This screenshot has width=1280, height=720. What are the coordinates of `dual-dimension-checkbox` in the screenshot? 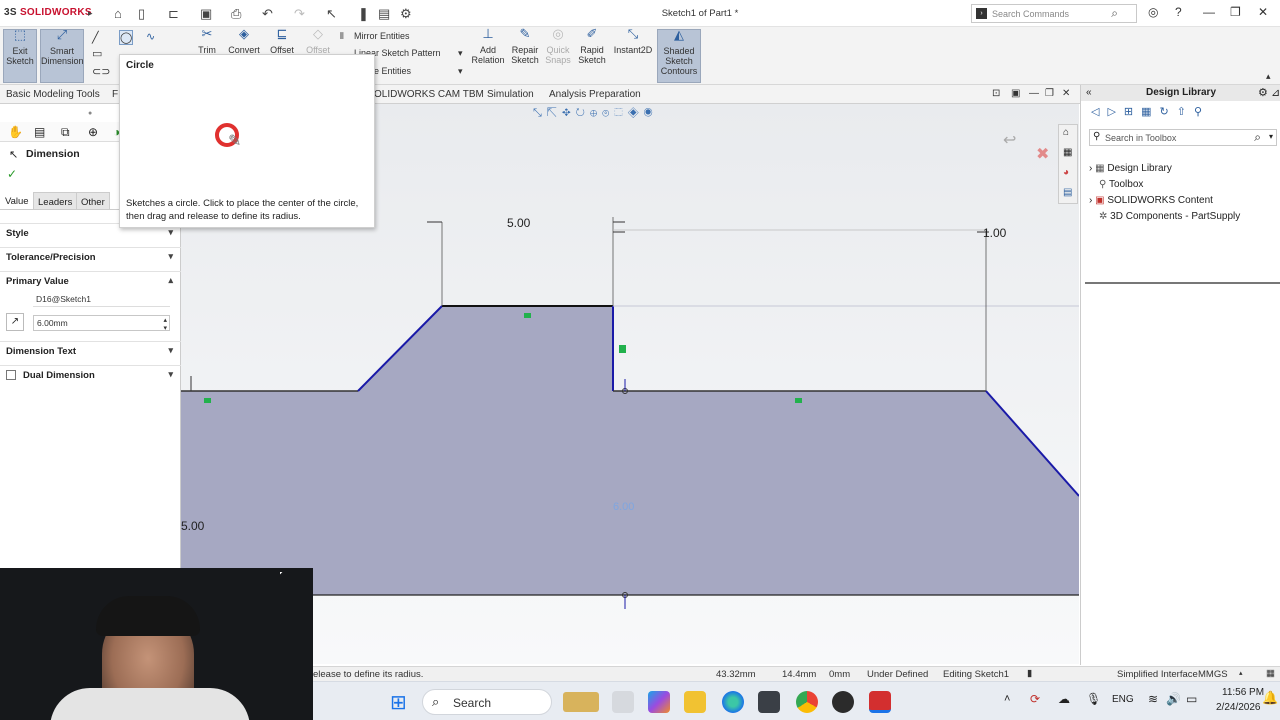 It's located at (11, 375).